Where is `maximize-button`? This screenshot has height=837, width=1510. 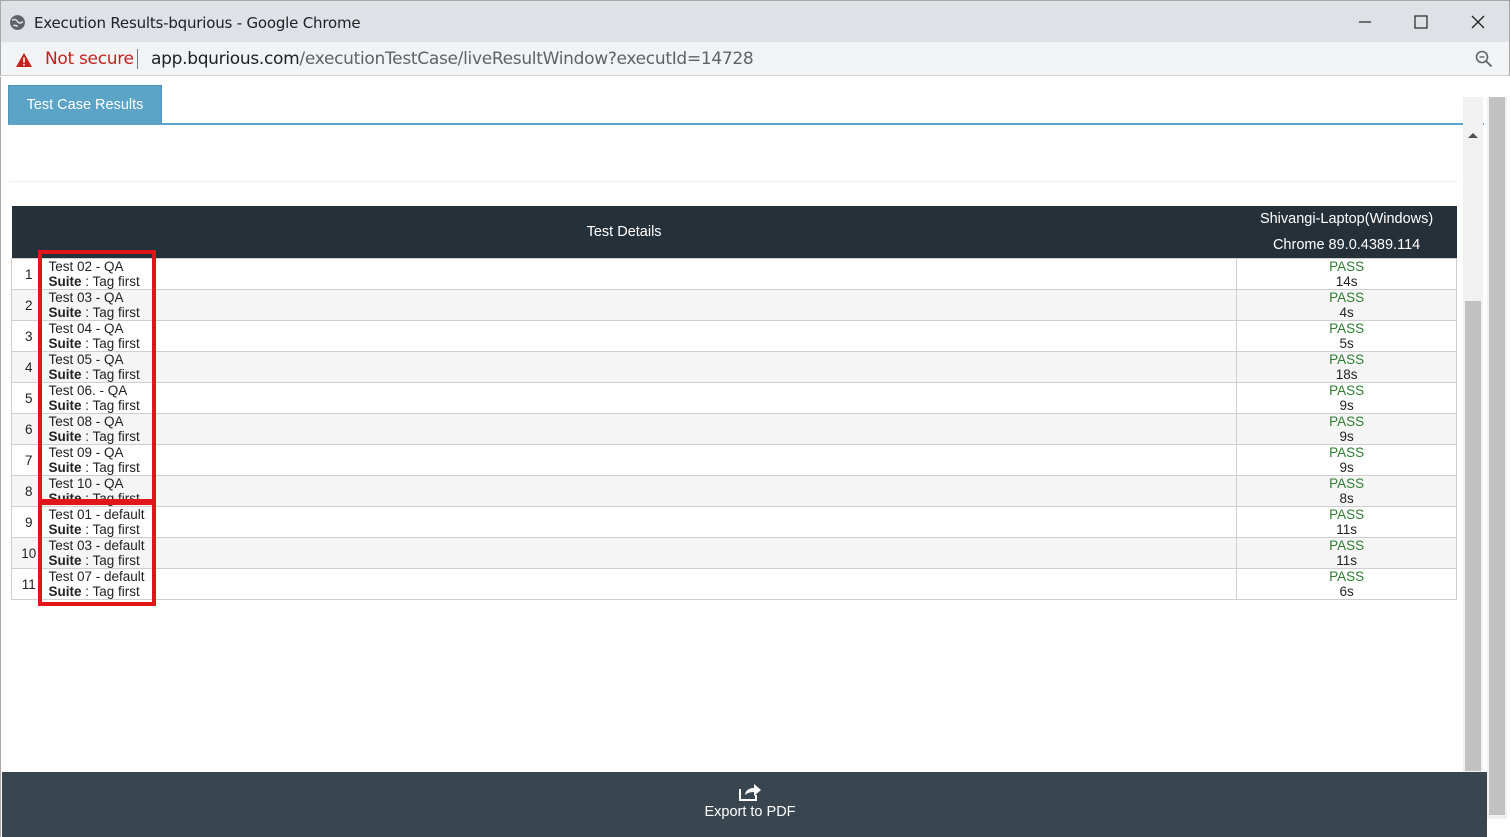
maximize-button is located at coordinates (1421, 22).